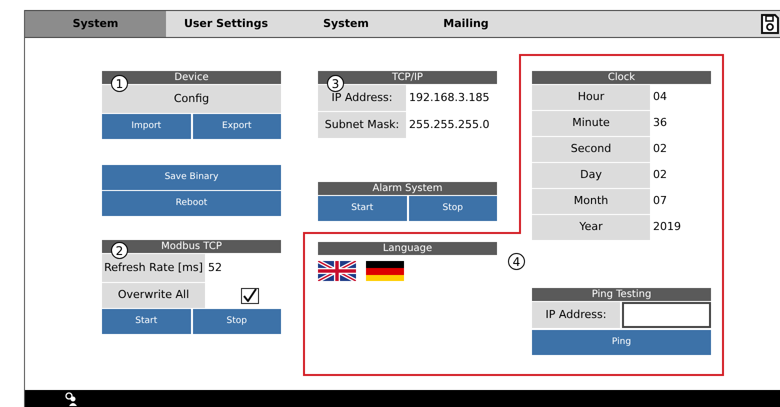 The image size is (780, 407). Describe the element at coordinates (591, 227) in the screenshot. I see `field-label: Year` at that location.